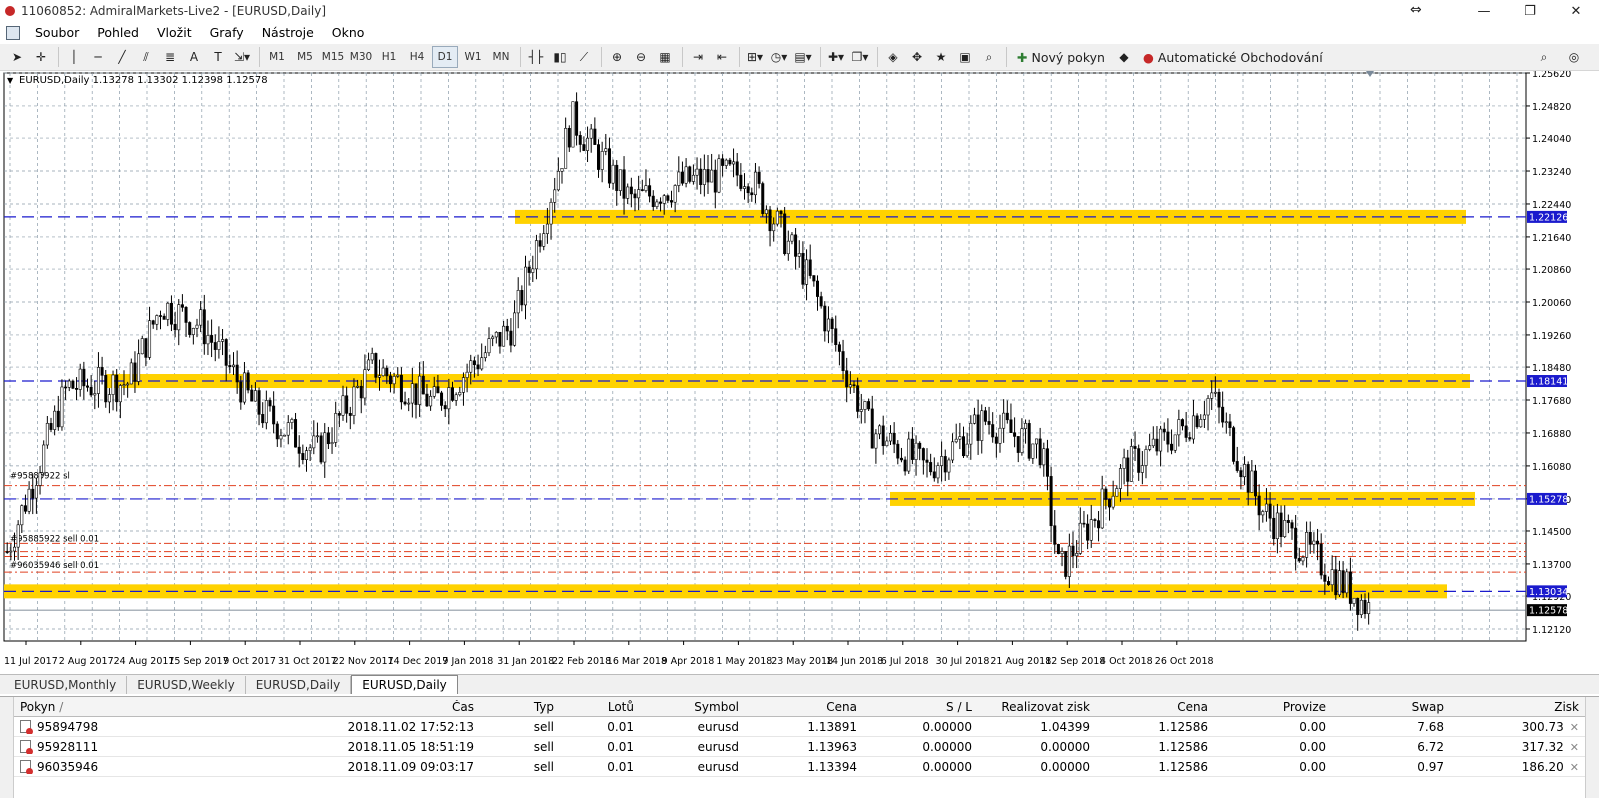 The width and height of the screenshot is (1599, 798). Describe the element at coordinates (323, 707) in the screenshot. I see `col-cas: Čas` at that location.